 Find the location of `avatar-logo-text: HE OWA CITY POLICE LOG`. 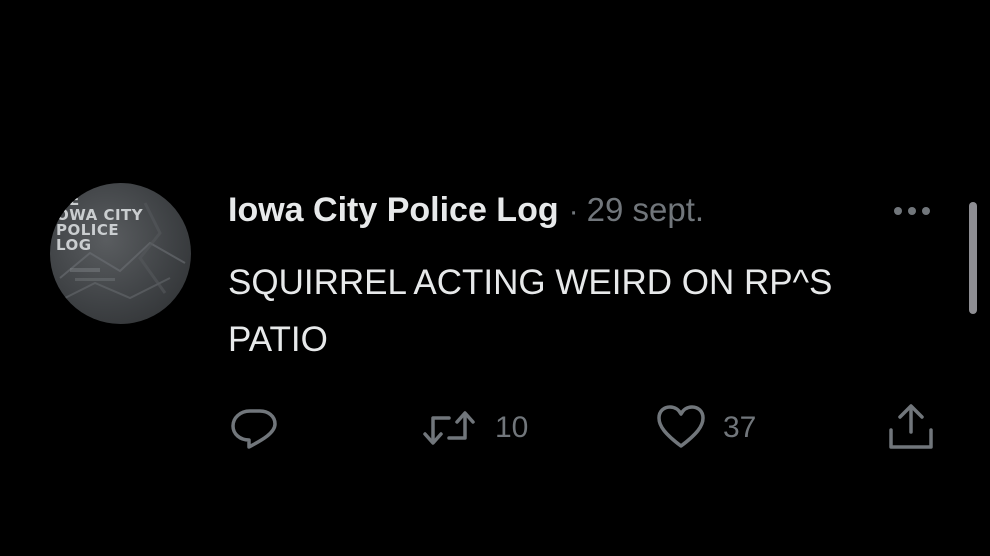

avatar-logo-text: HE OWA CITY POLICE LOG is located at coordinates (123, 223).